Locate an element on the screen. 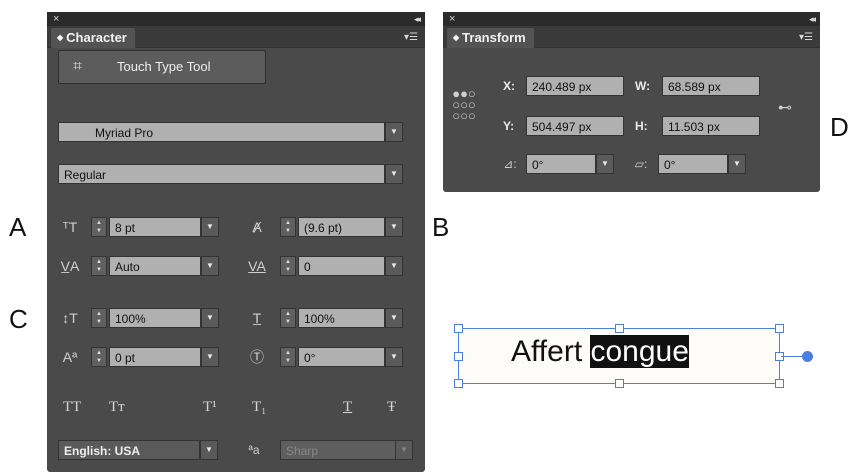 The height and width of the screenshot is (472, 851). leading-field: (9.6 pt) is located at coordinates (341, 227).